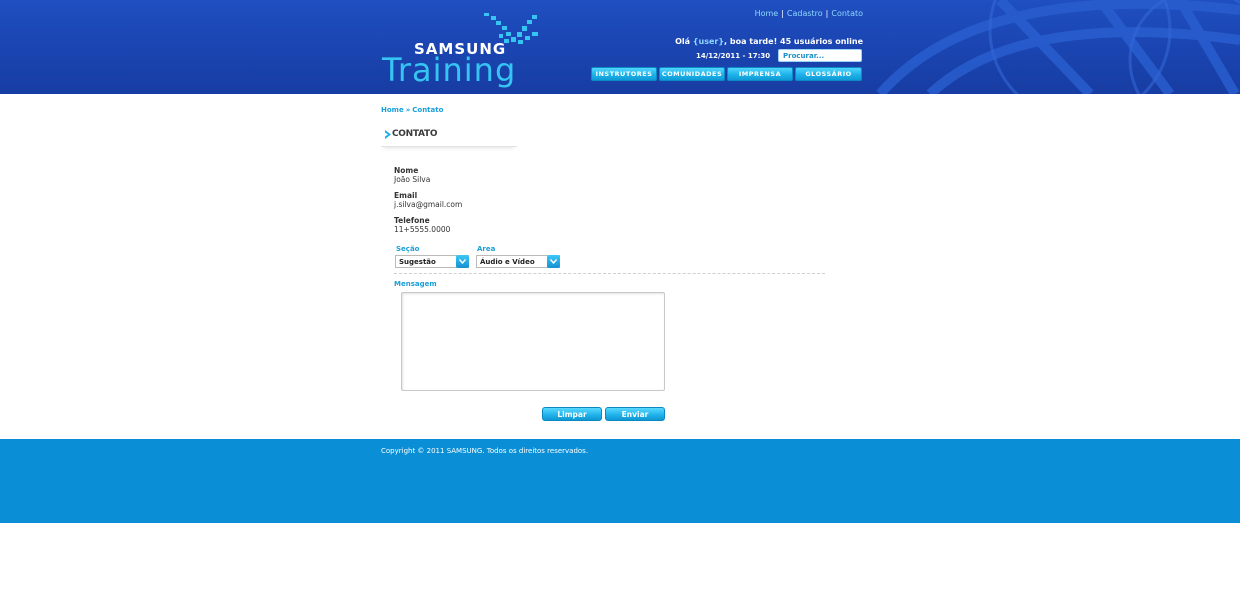 The image size is (1240, 605). I want to click on field-value: 11+5555.0000, so click(422, 229).